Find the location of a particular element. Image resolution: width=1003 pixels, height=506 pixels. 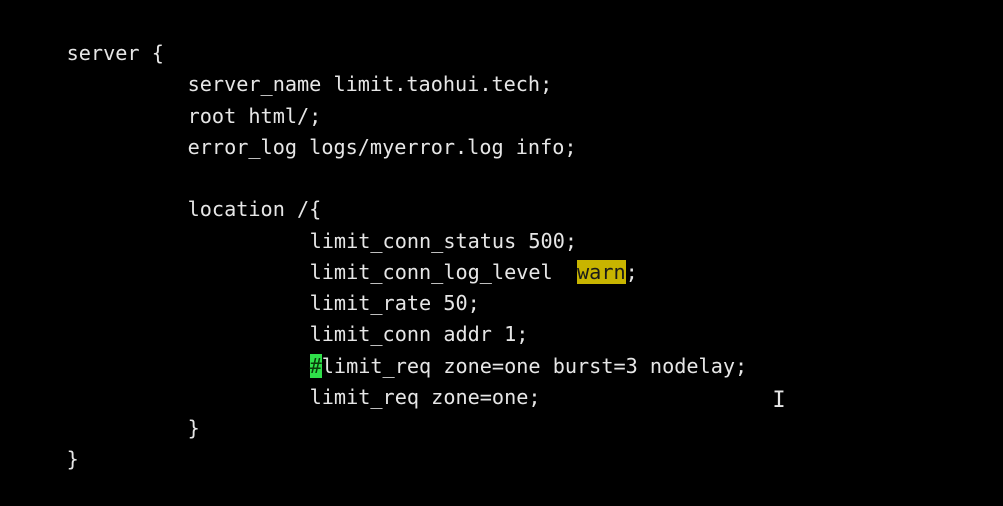

code-line-10: limit_conn addr 1; is located at coordinates (395, 317).